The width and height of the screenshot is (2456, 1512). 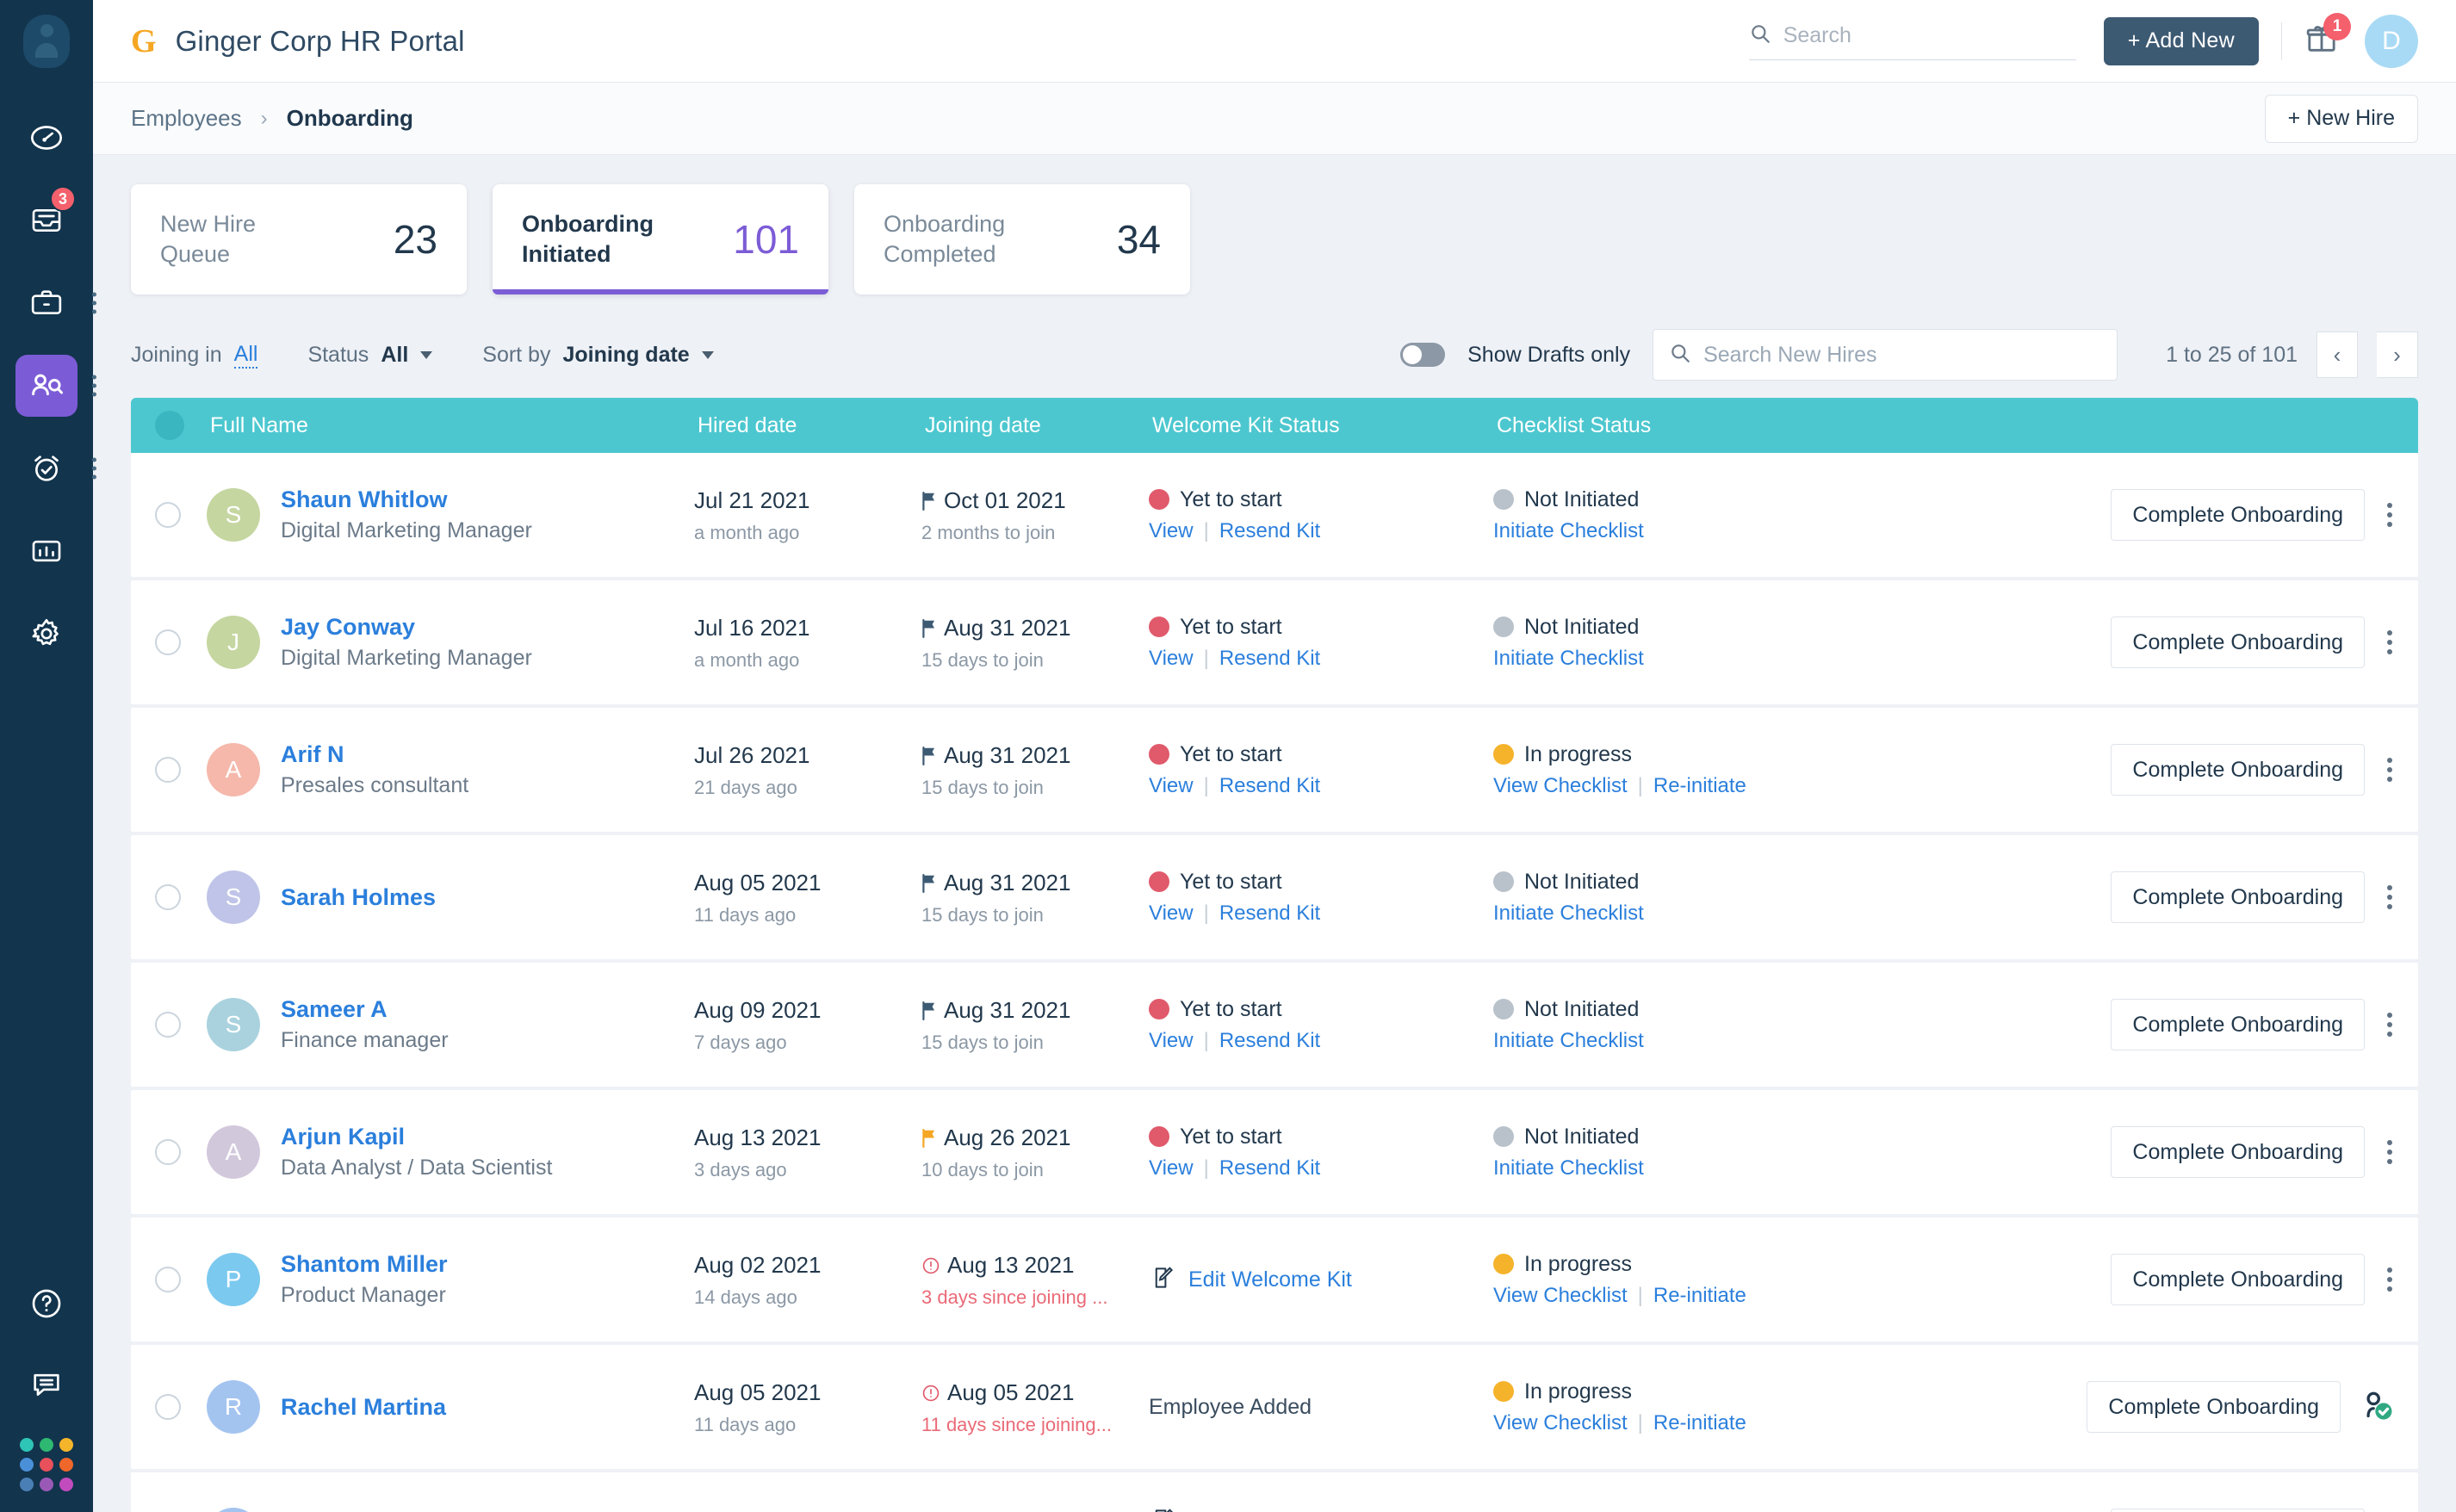 I want to click on employee-name-link: Jay Conway, so click(x=407, y=626).